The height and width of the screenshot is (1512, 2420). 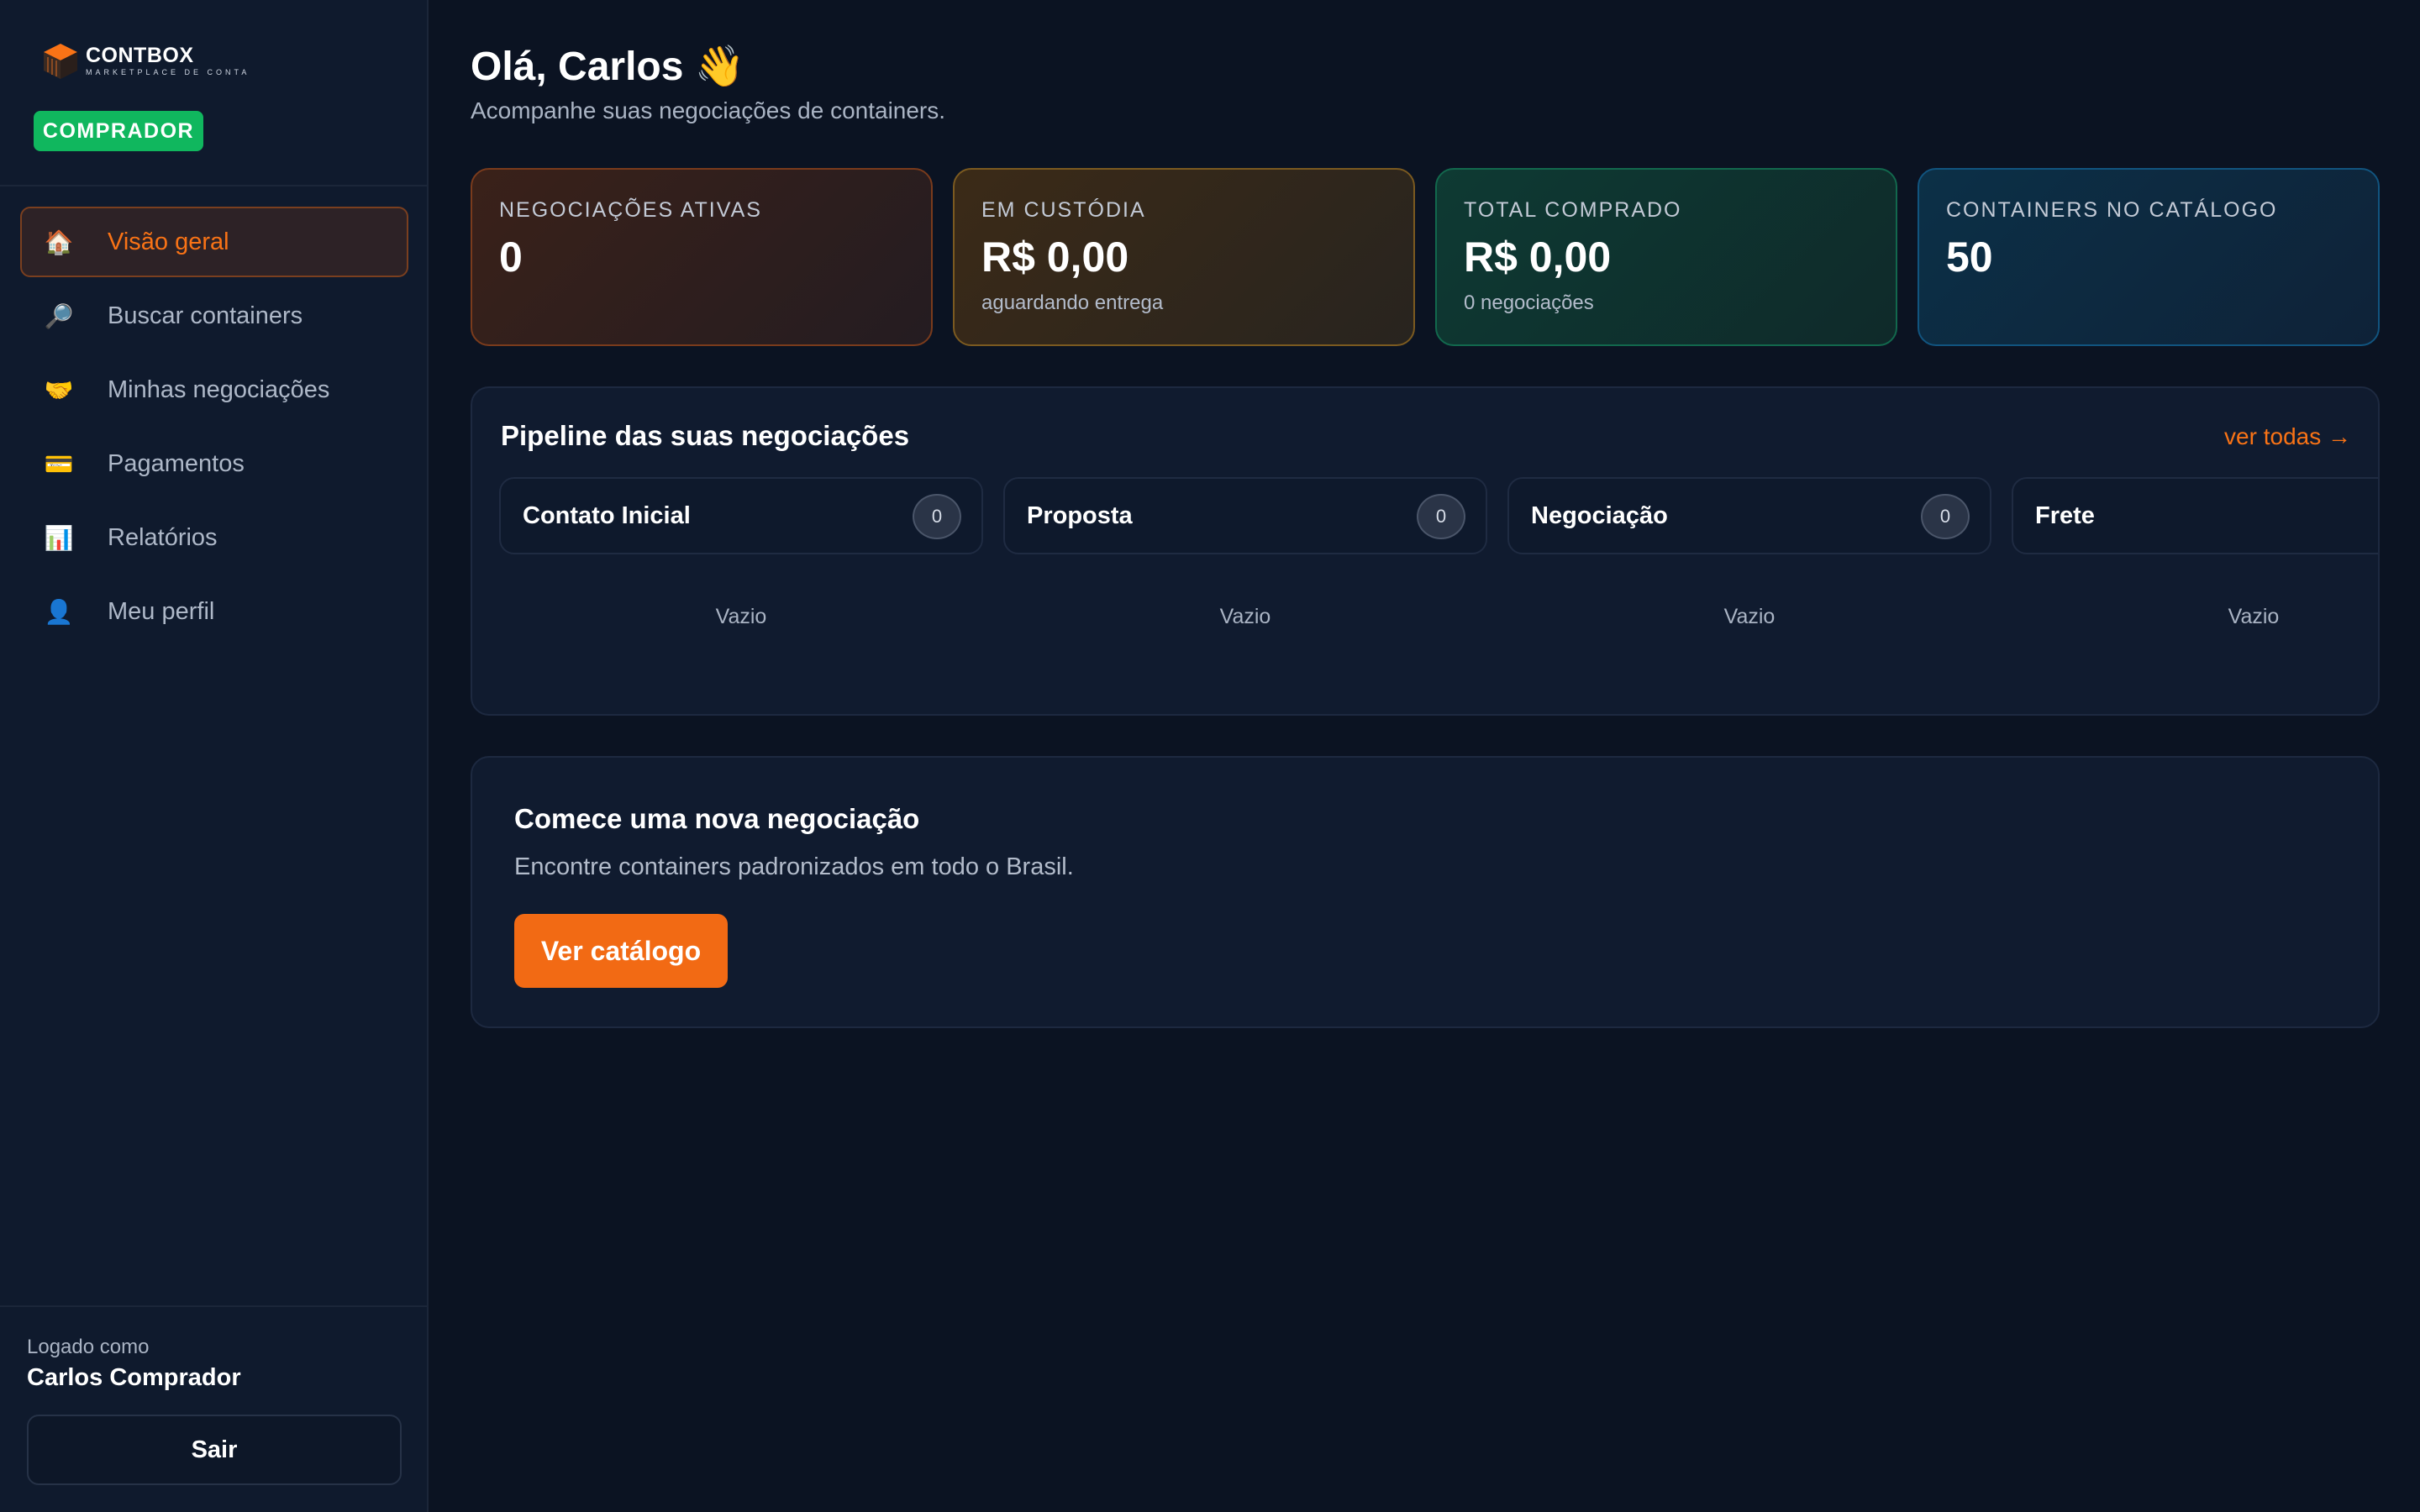 I want to click on stat-value: 50, so click(x=1970, y=257).